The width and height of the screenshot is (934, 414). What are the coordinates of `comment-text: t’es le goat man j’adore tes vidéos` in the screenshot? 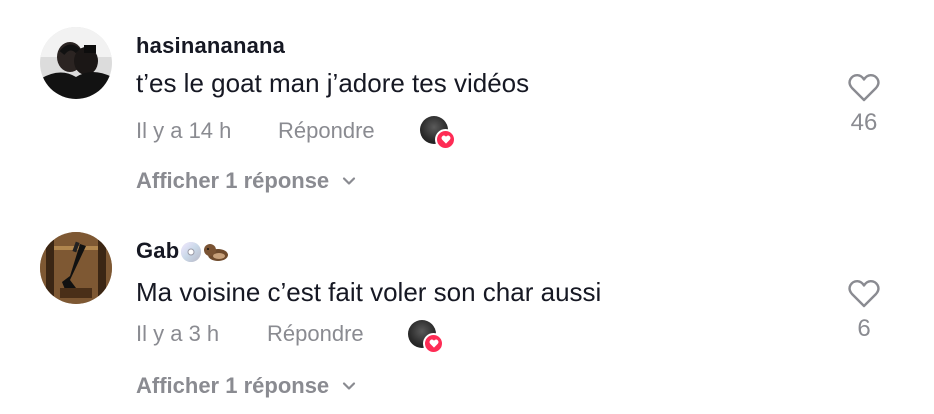 It's located at (333, 83).